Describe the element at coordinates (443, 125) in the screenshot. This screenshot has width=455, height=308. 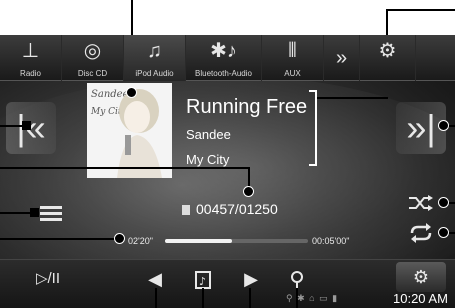
I see `callout-dot-next` at that location.